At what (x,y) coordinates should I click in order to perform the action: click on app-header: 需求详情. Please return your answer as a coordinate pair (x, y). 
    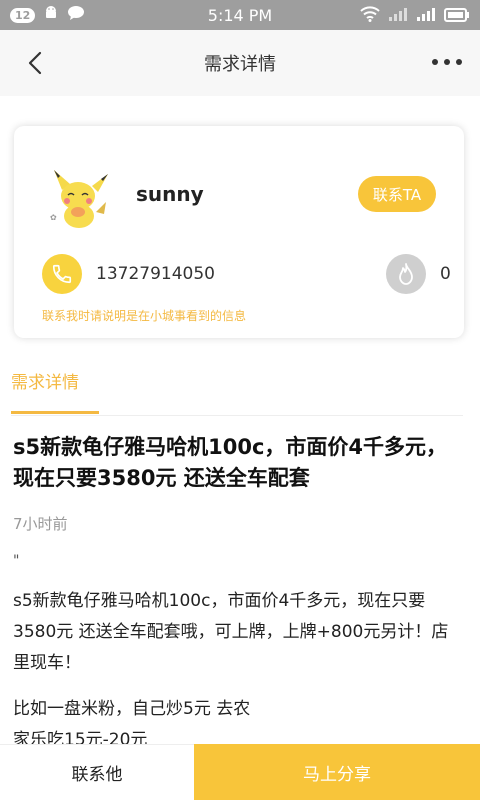
    Looking at the image, I should click on (240, 63).